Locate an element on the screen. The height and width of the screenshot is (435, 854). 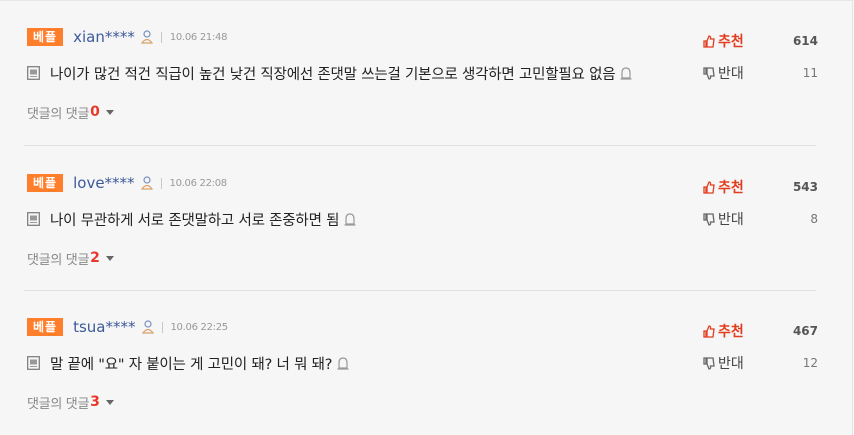
comment-meta: 베플 tsua**** 10.06 22:25 is located at coordinates (127, 327).